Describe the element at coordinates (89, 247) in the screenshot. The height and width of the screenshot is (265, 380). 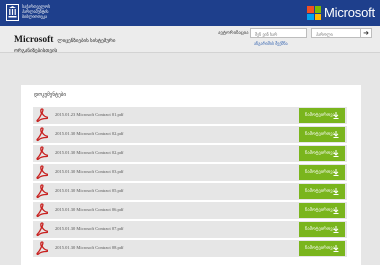
I see `file-name-link: 2015.01.30 Microsoft Contract 08.pdf` at that location.